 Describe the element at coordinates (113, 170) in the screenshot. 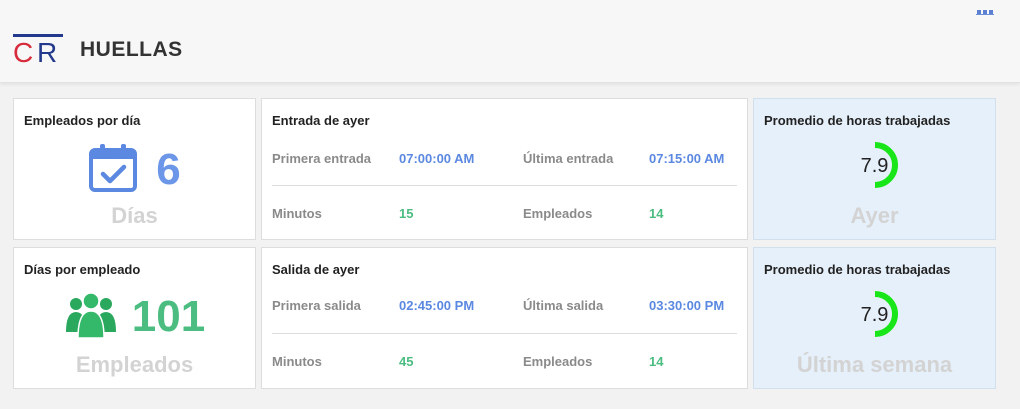

I see `calendar-check-icon` at that location.